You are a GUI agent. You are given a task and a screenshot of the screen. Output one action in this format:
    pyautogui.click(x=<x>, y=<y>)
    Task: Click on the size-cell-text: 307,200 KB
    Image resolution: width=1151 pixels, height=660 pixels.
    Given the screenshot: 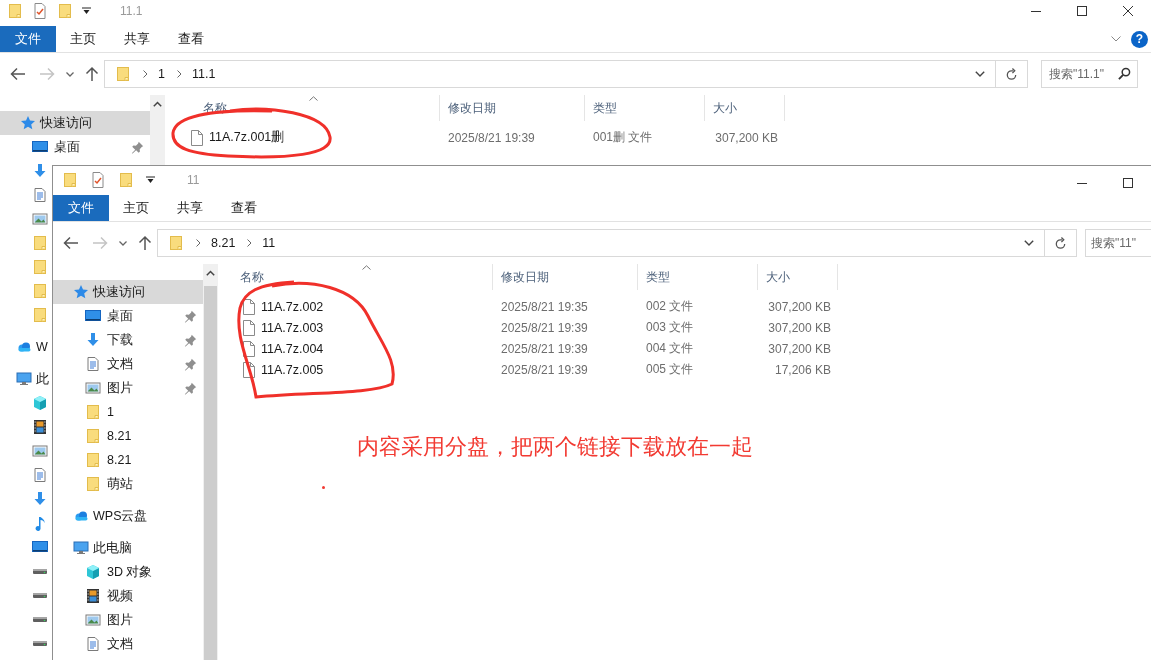 What is the action you would take?
    pyautogui.click(x=746, y=137)
    